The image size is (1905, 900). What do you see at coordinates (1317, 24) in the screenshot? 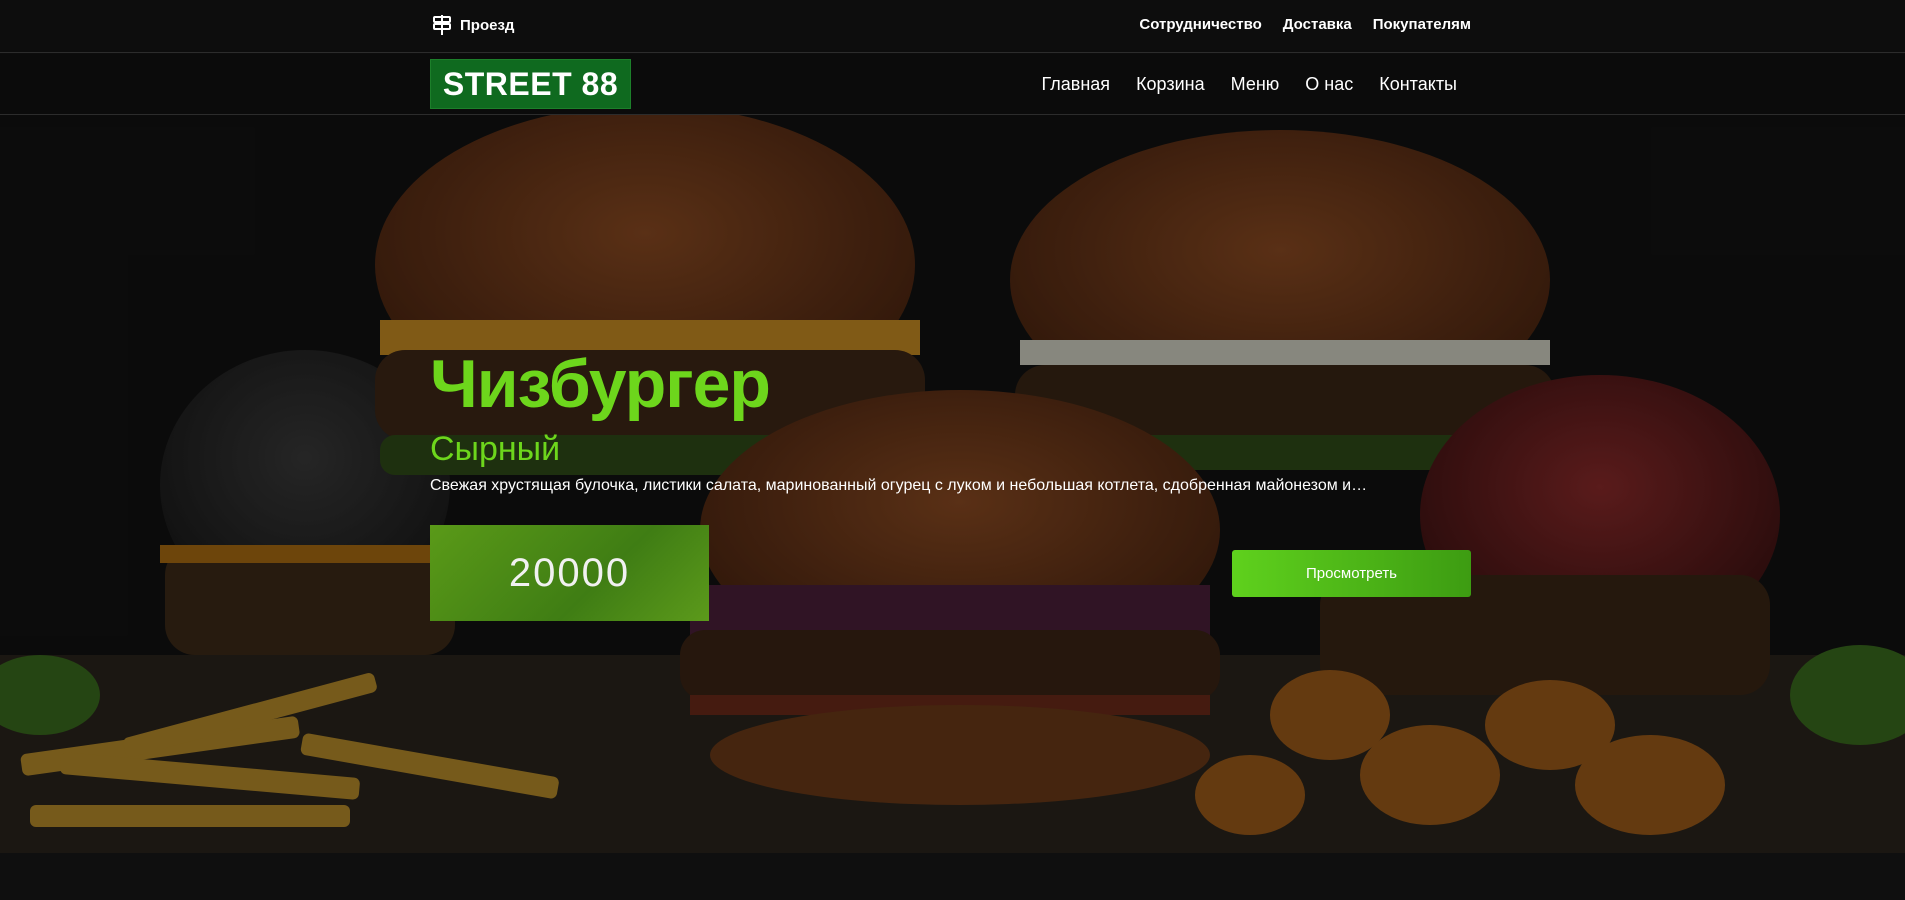
I see `toplink-delivery: Доставка` at bounding box center [1317, 24].